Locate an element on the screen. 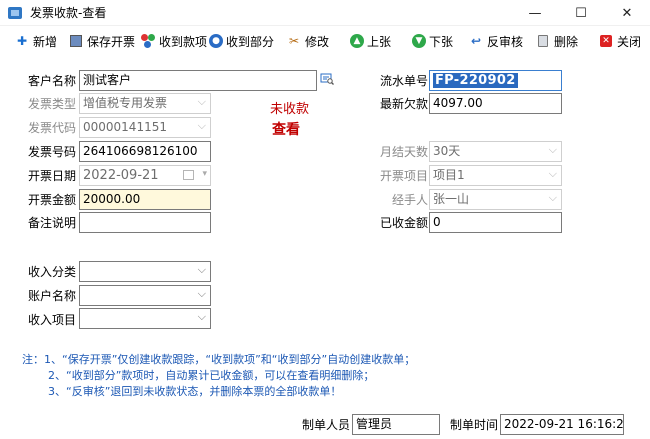 The height and width of the screenshot is (439, 650). customer-field: 测试客户 is located at coordinates (198, 80).